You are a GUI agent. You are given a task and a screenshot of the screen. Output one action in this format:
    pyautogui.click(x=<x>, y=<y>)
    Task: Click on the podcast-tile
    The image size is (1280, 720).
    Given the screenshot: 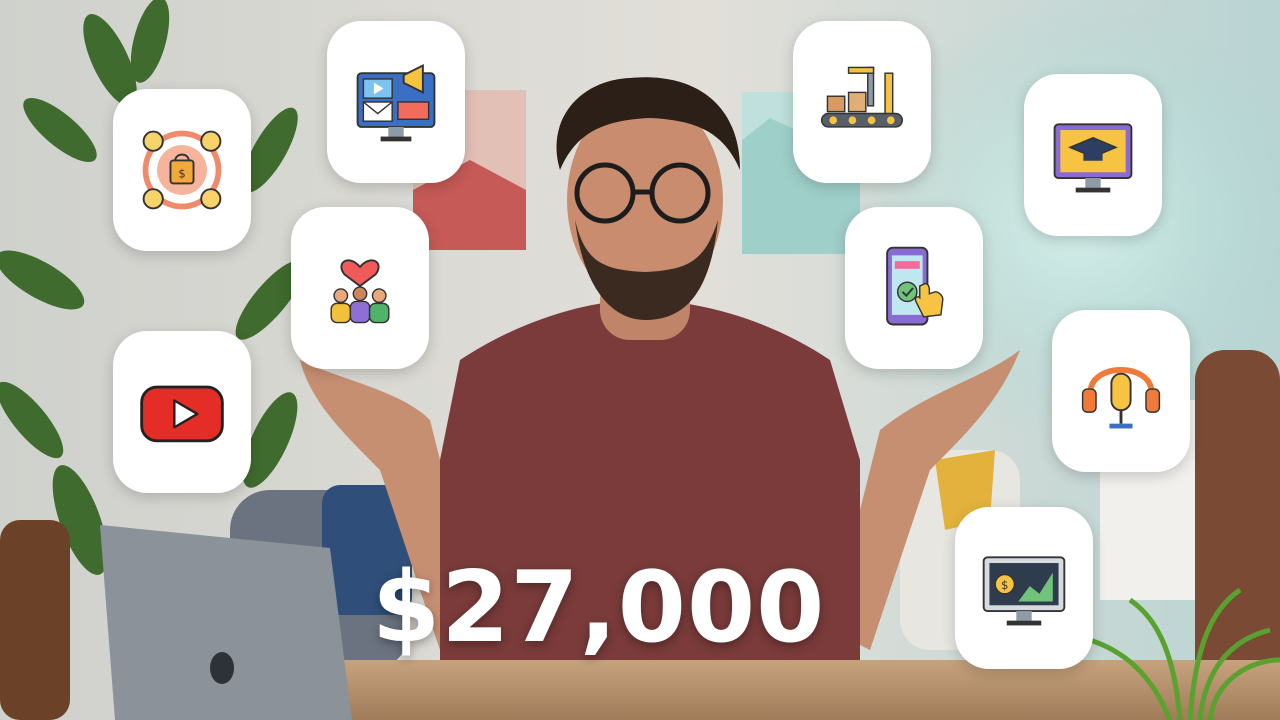 What is the action you would take?
    pyautogui.click(x=1121, y=391)
    